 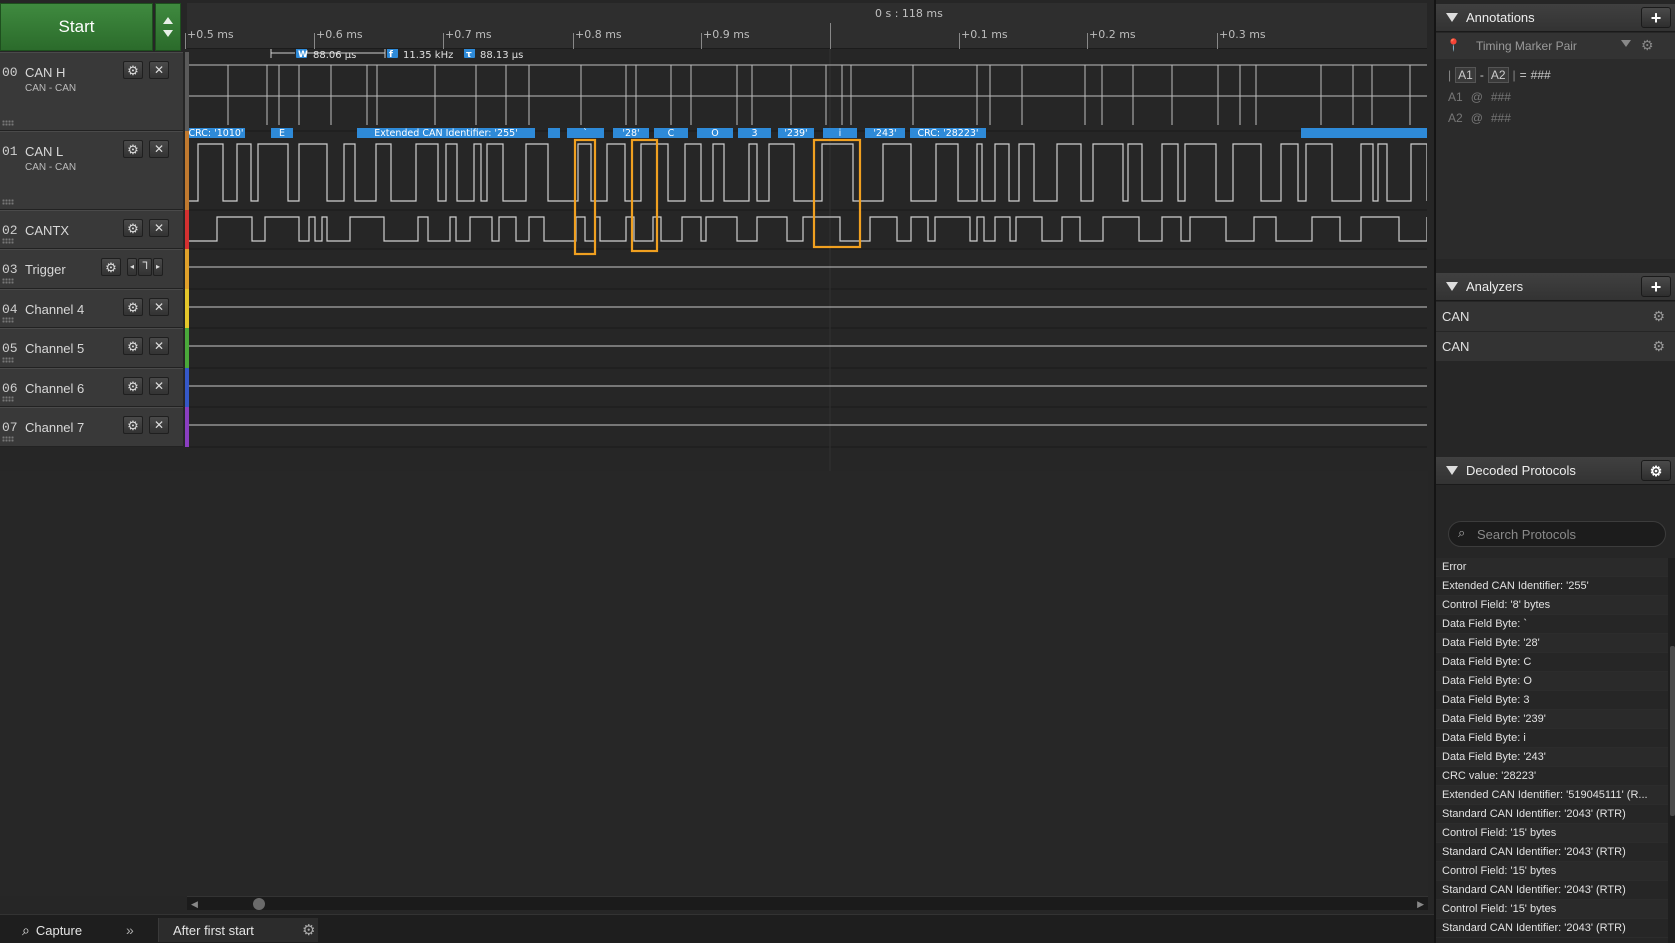 What do you see at coordinates (76, 27) in the screenshot?
I see `start-button: Start` at bounding box center [76, 27].